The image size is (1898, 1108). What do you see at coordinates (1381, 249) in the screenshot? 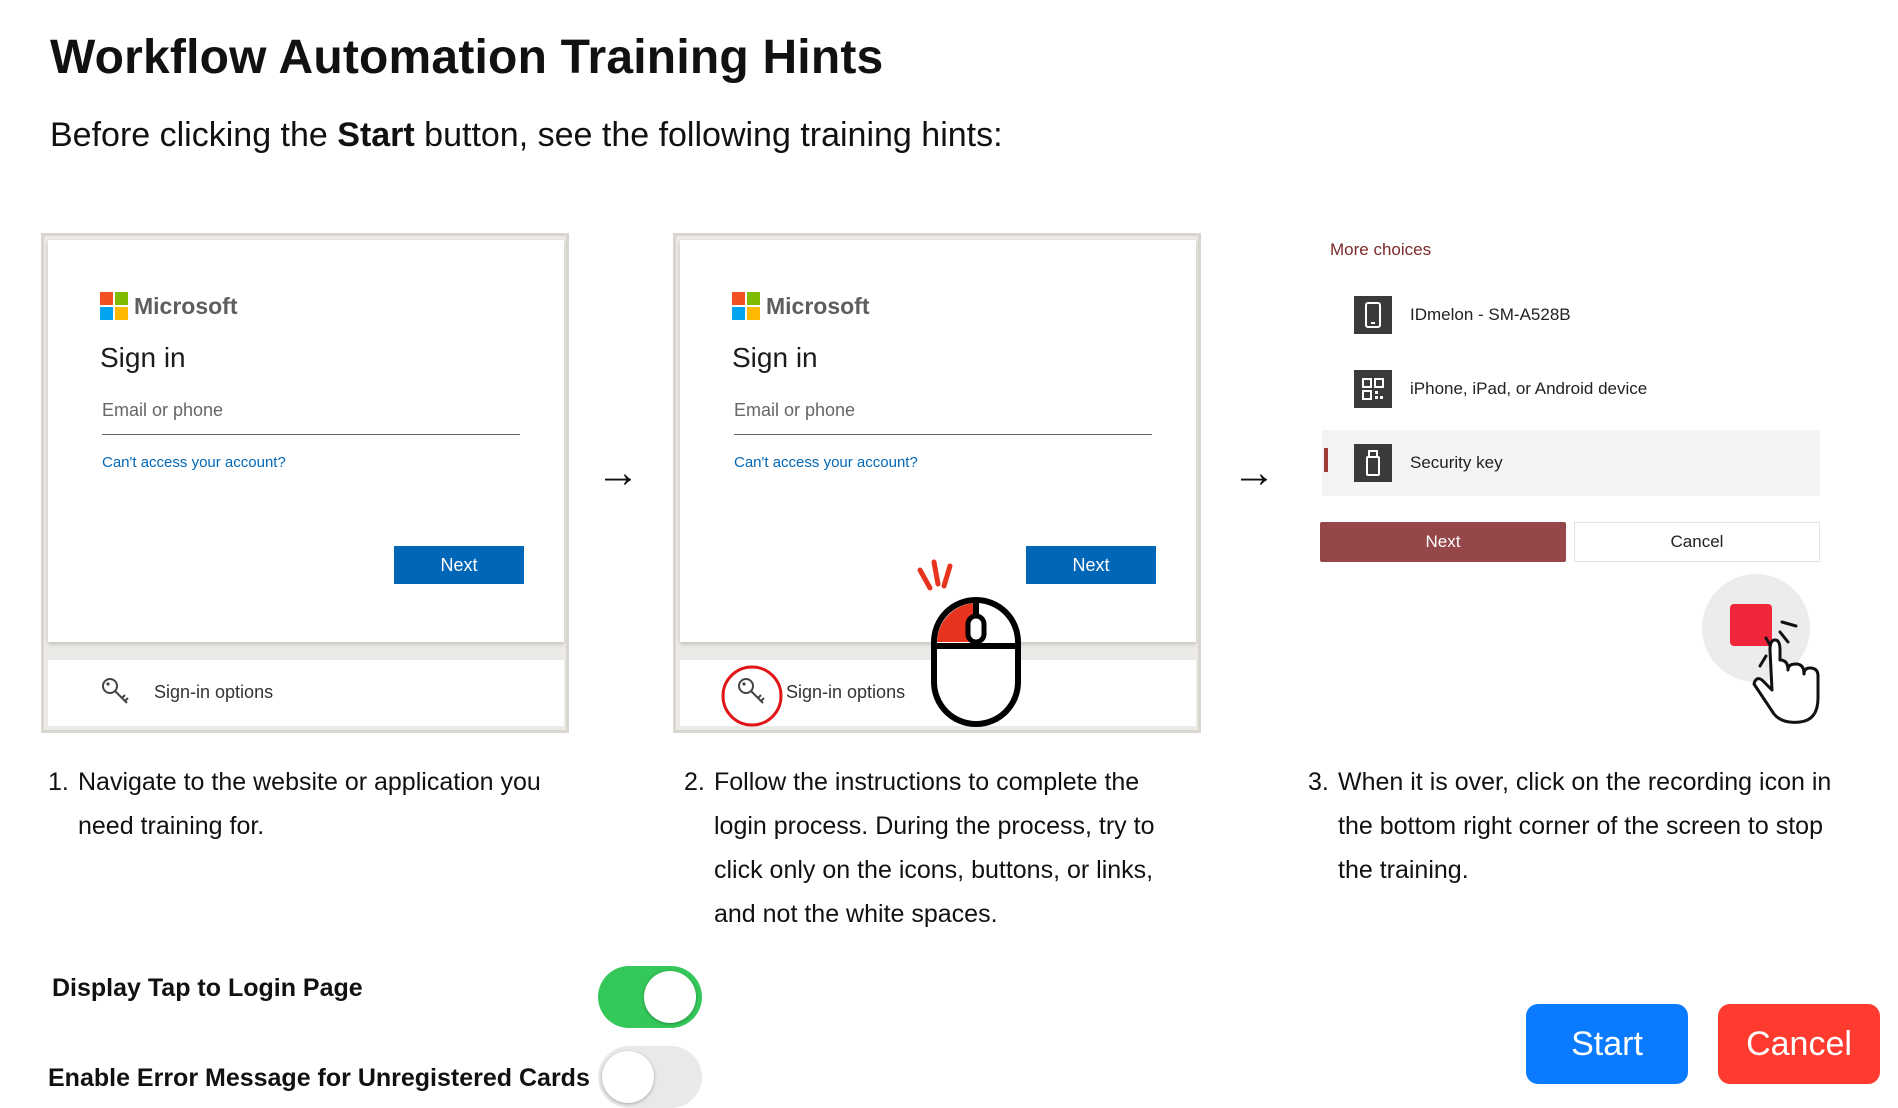
I see `more-choices-title: More choices` at bounding box center [1381, 249].